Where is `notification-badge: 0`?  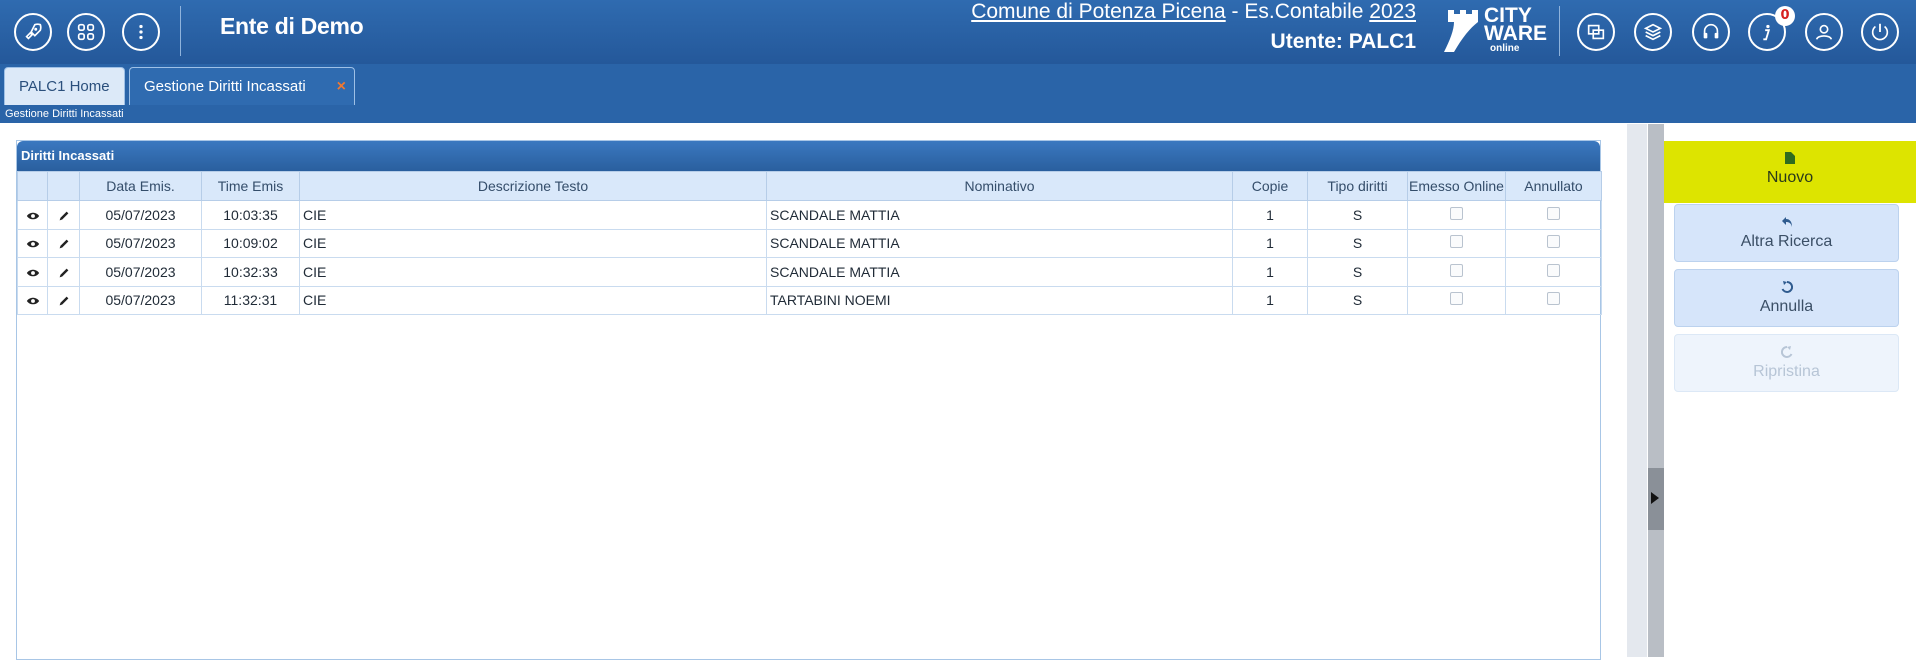
notification-badge: 0 is located at coordinates (1785, 16).